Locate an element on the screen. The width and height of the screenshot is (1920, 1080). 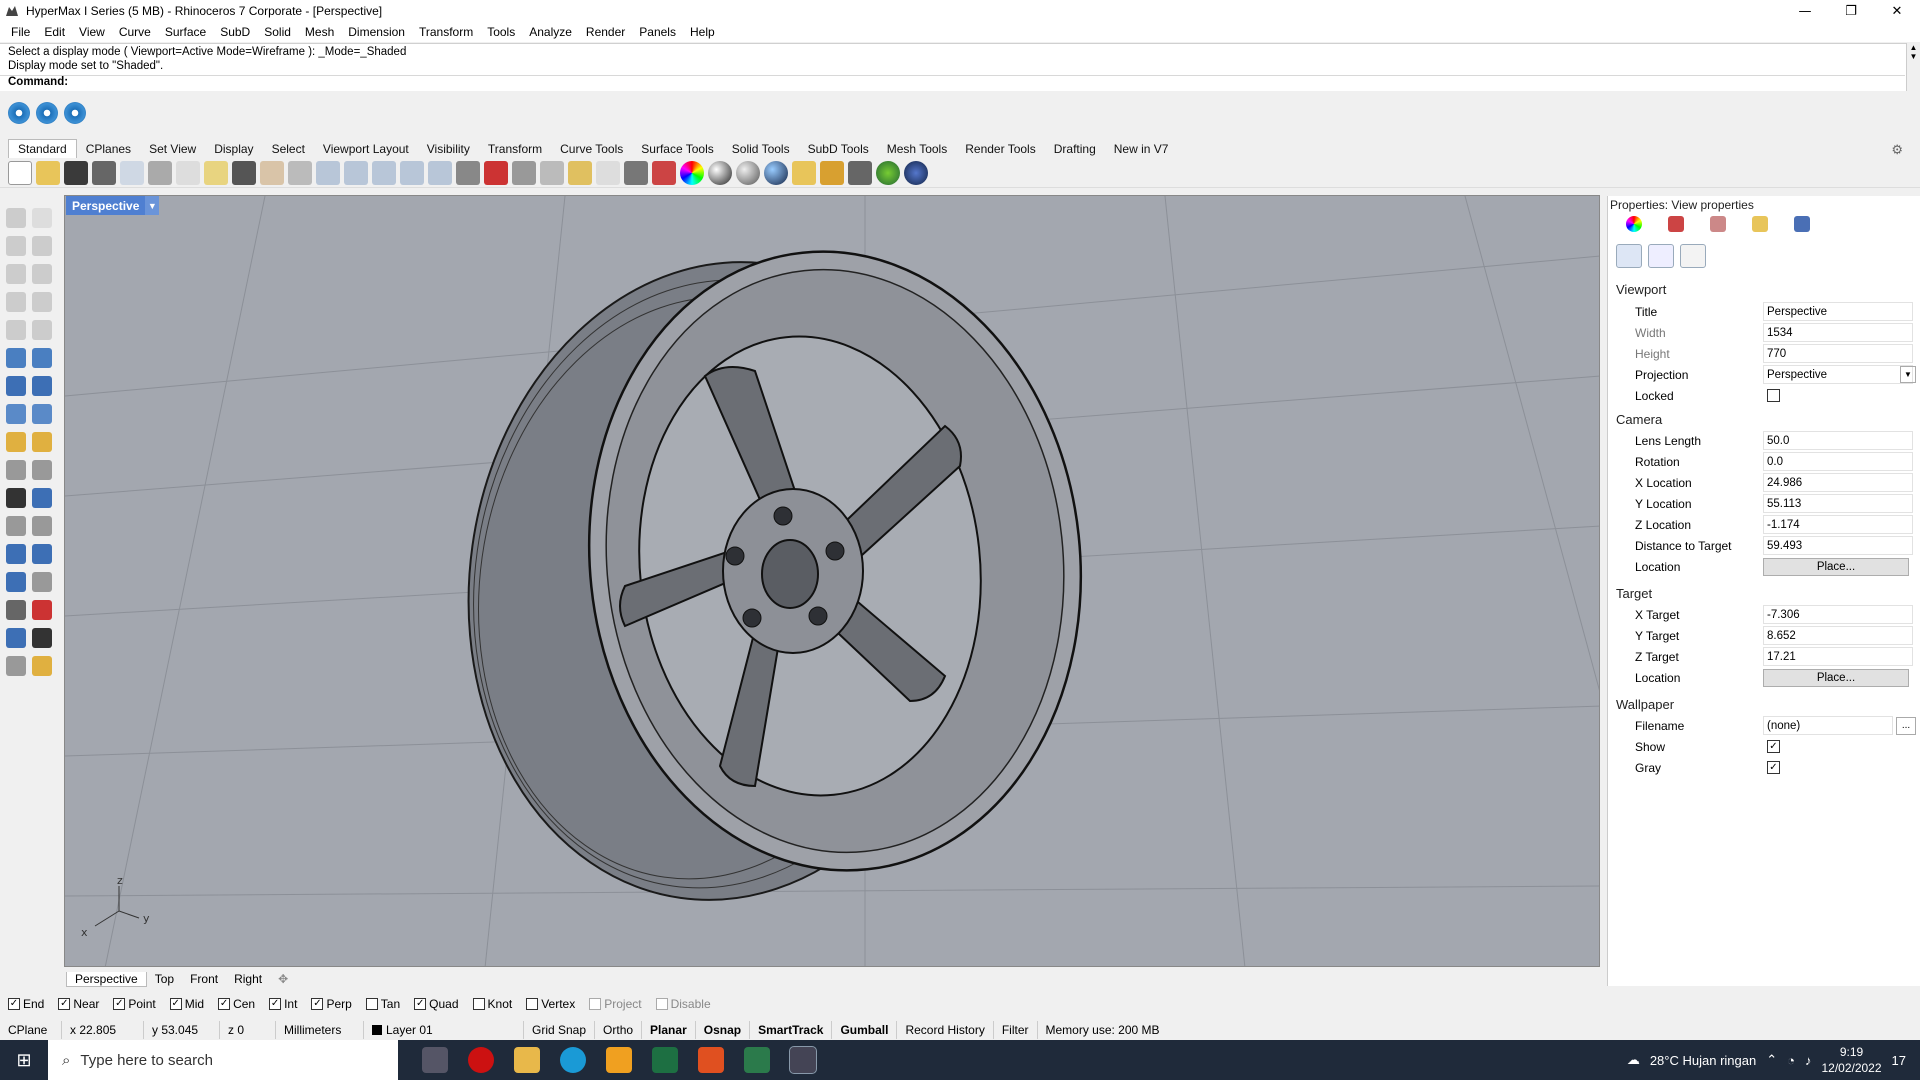
mirror-icon is located at coordinates (42, 582).